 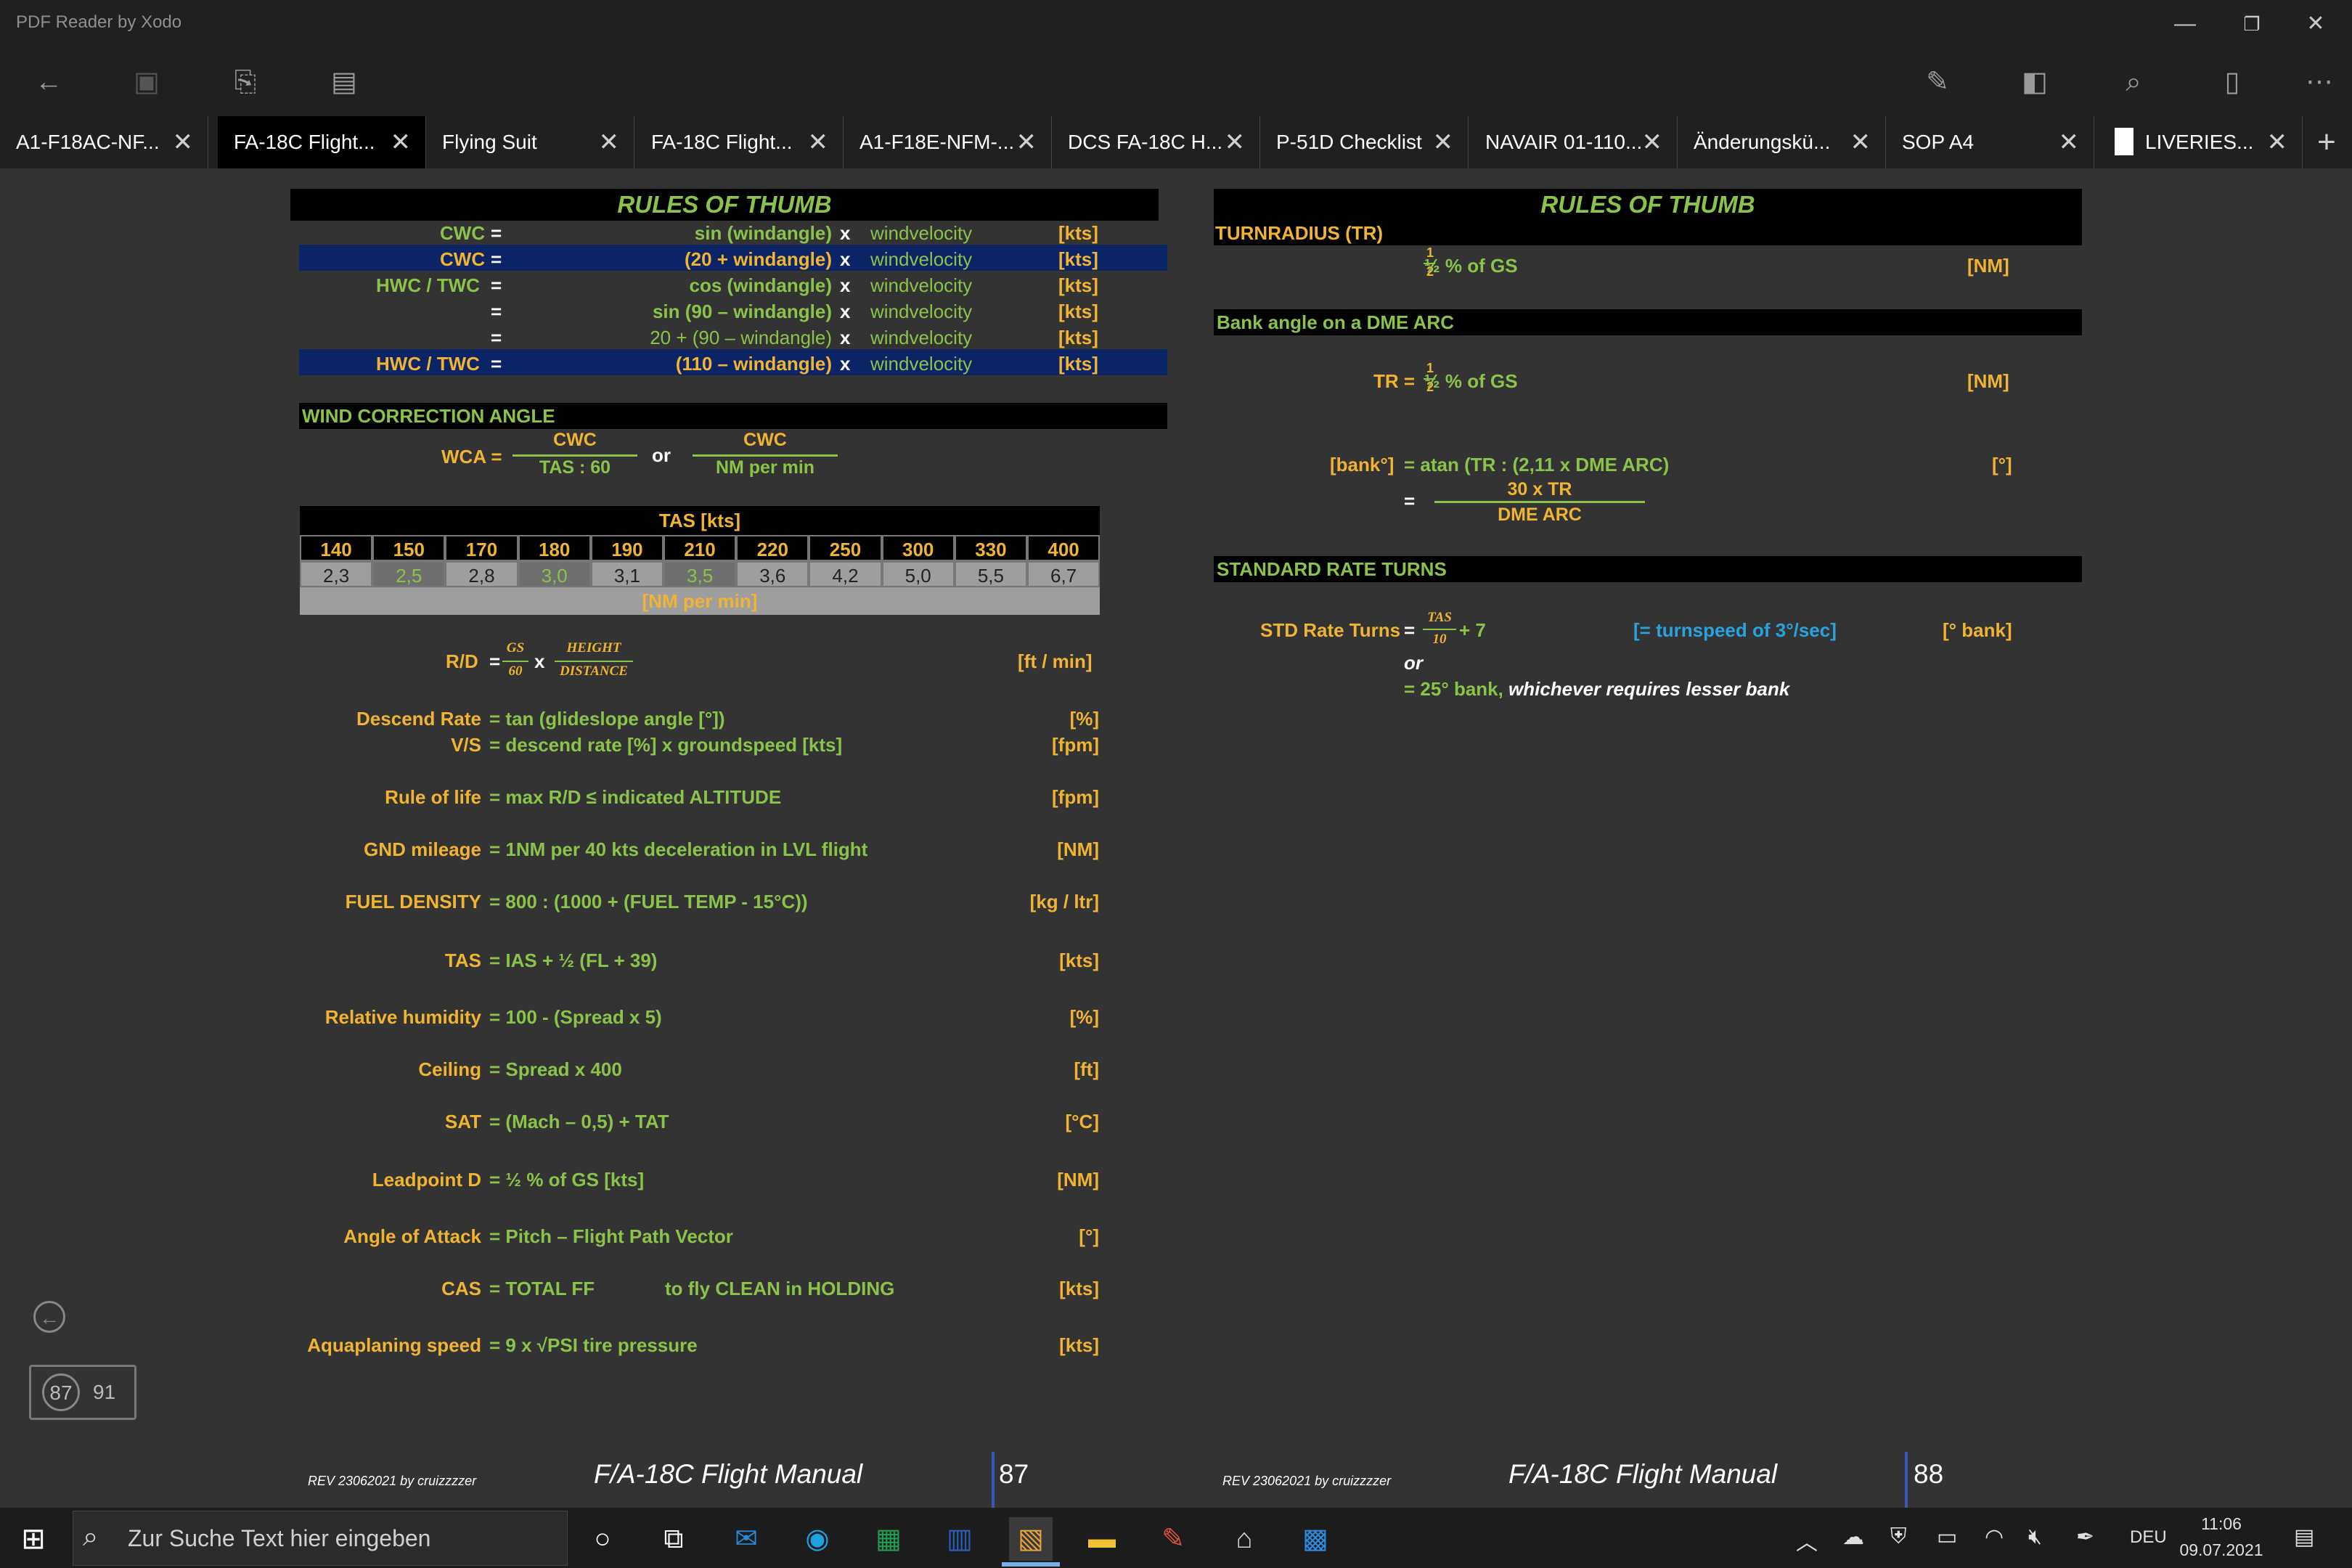 What do you see at coordinates (555, 1069) in the screenshot?
I see `formula-expression: = Spread x 400` at bounding box center [555, 1069].